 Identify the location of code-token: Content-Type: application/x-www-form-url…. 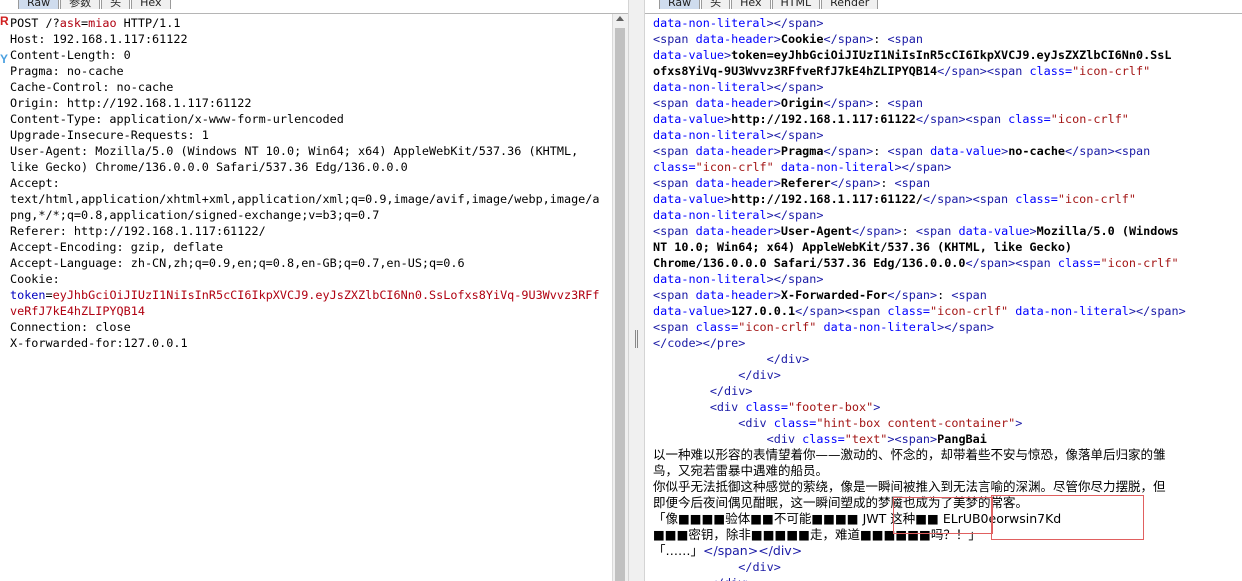
(177, 119).